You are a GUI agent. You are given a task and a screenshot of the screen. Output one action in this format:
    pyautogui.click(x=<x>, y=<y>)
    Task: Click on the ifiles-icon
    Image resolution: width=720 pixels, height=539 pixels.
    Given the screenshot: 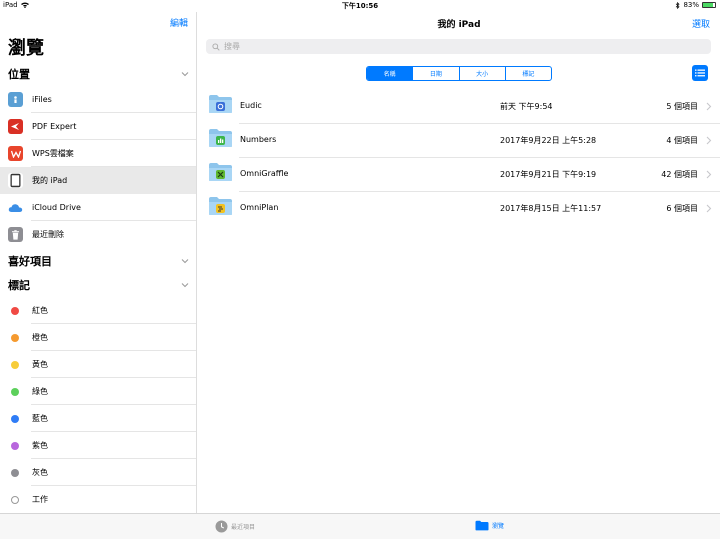 What is the action you would take?
    pyautogui.click(x=15, y=99)
    